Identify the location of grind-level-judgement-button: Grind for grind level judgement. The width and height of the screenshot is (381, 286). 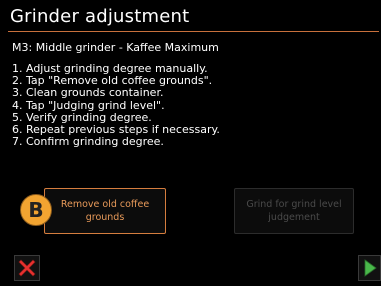
(294, 211).